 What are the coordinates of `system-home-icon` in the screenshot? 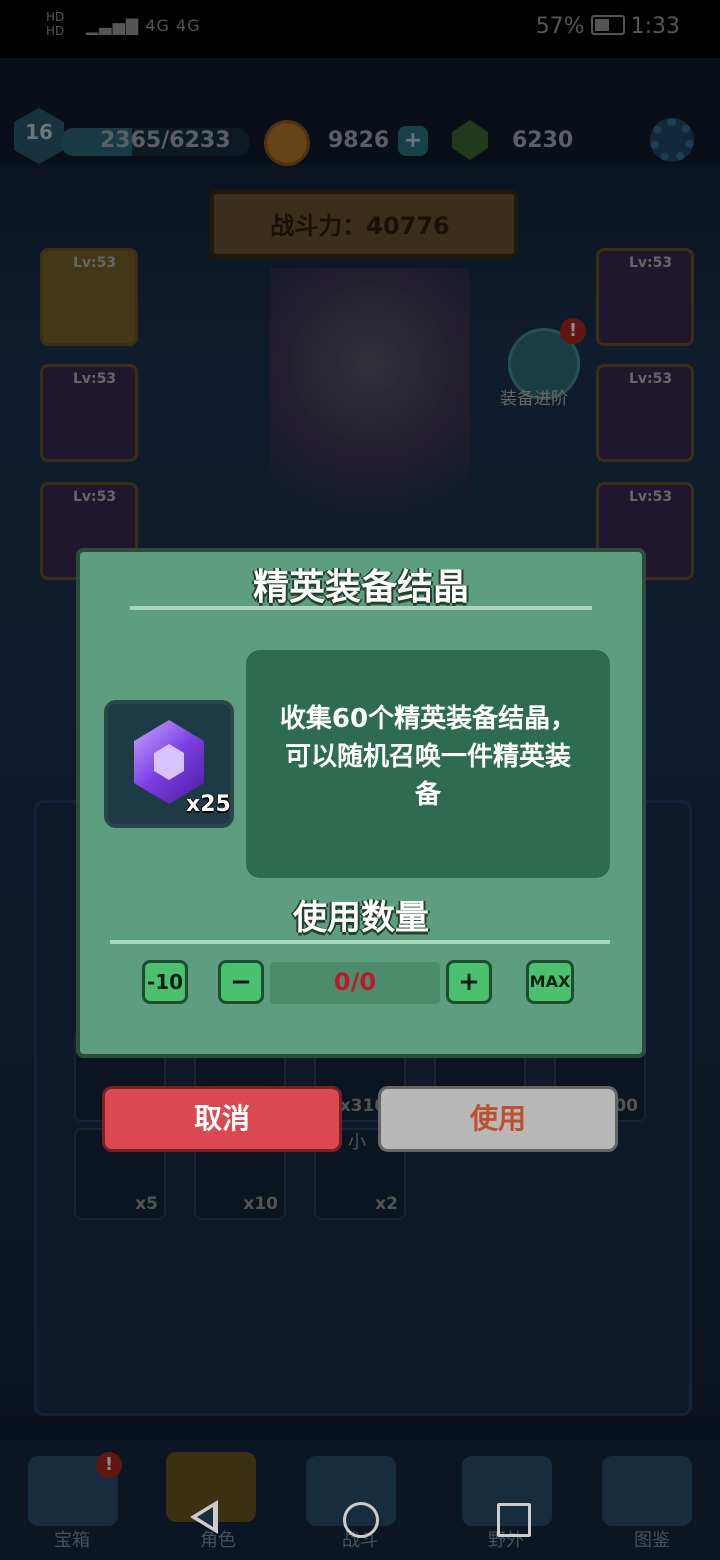 It's located at (361, 1520).